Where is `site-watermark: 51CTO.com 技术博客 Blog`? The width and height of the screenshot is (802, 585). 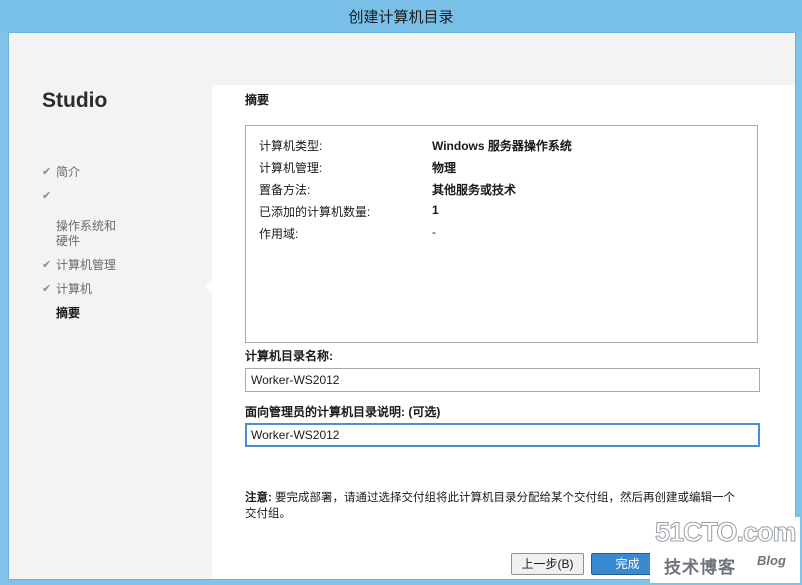 site-watermark: 51CTO.com 技术博客 Blog is located at coordinates (725, 550).